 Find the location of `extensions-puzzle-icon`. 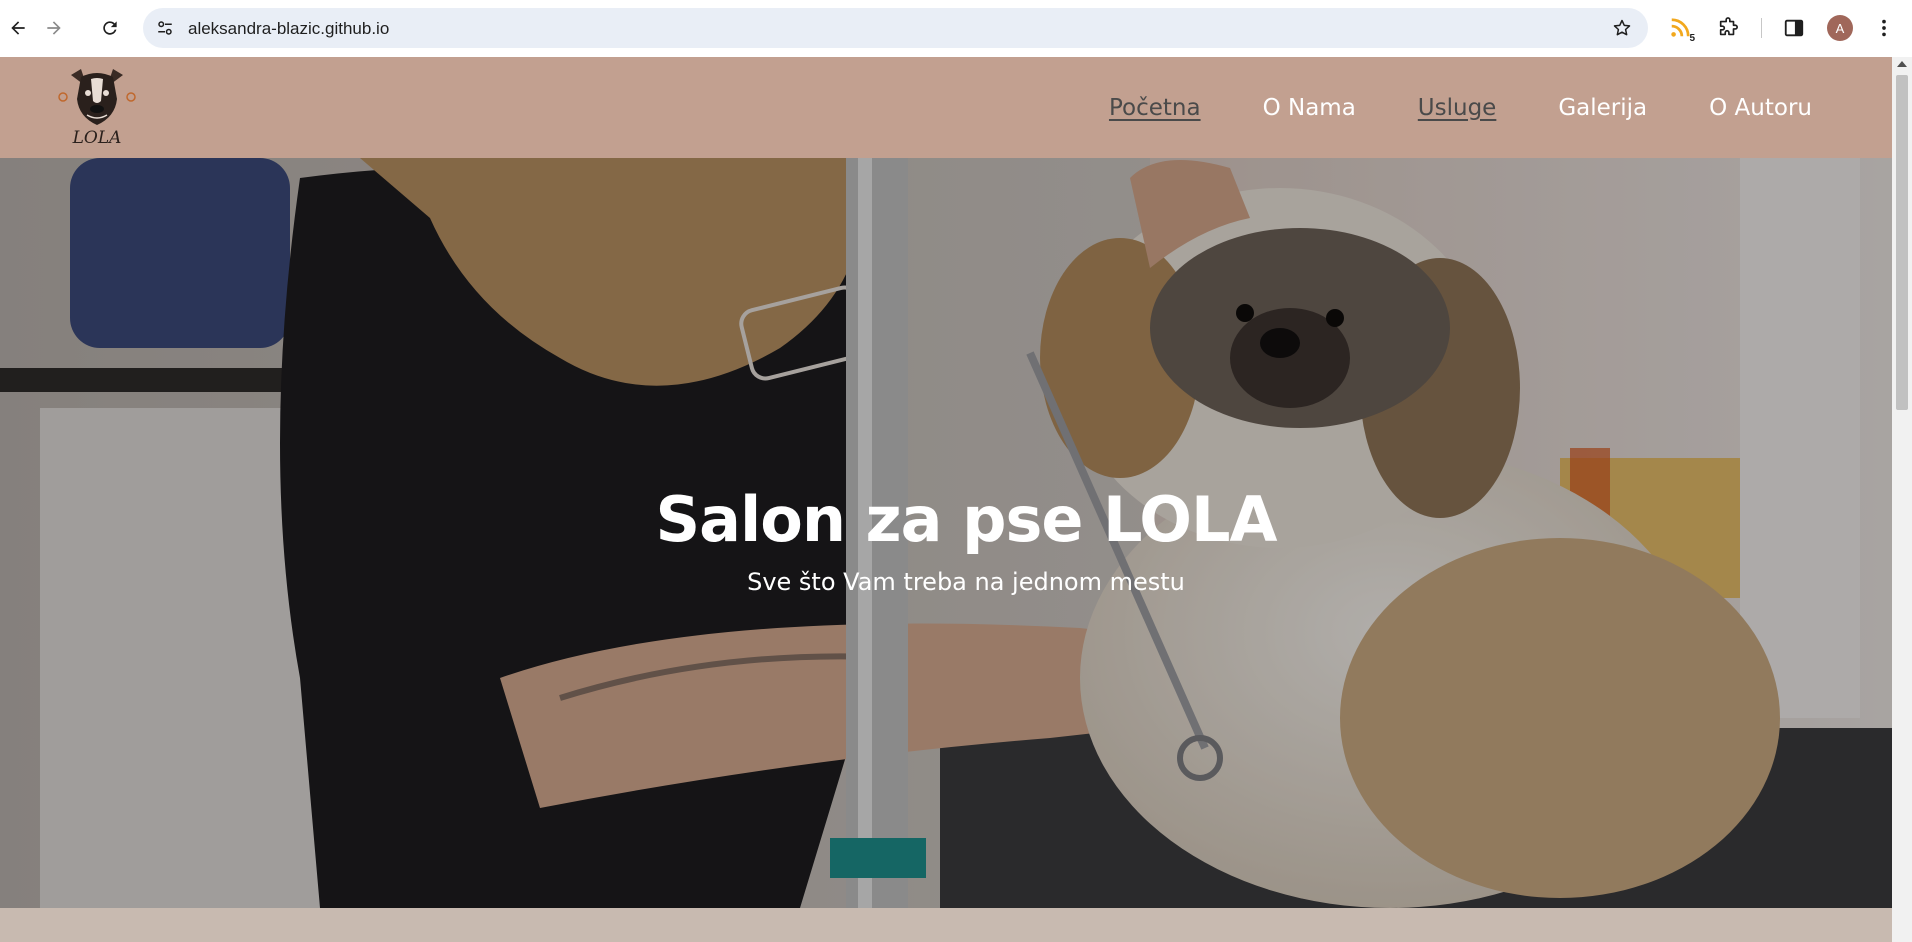

extensions-puzzle-icon is located at coordinates (1728, 26).